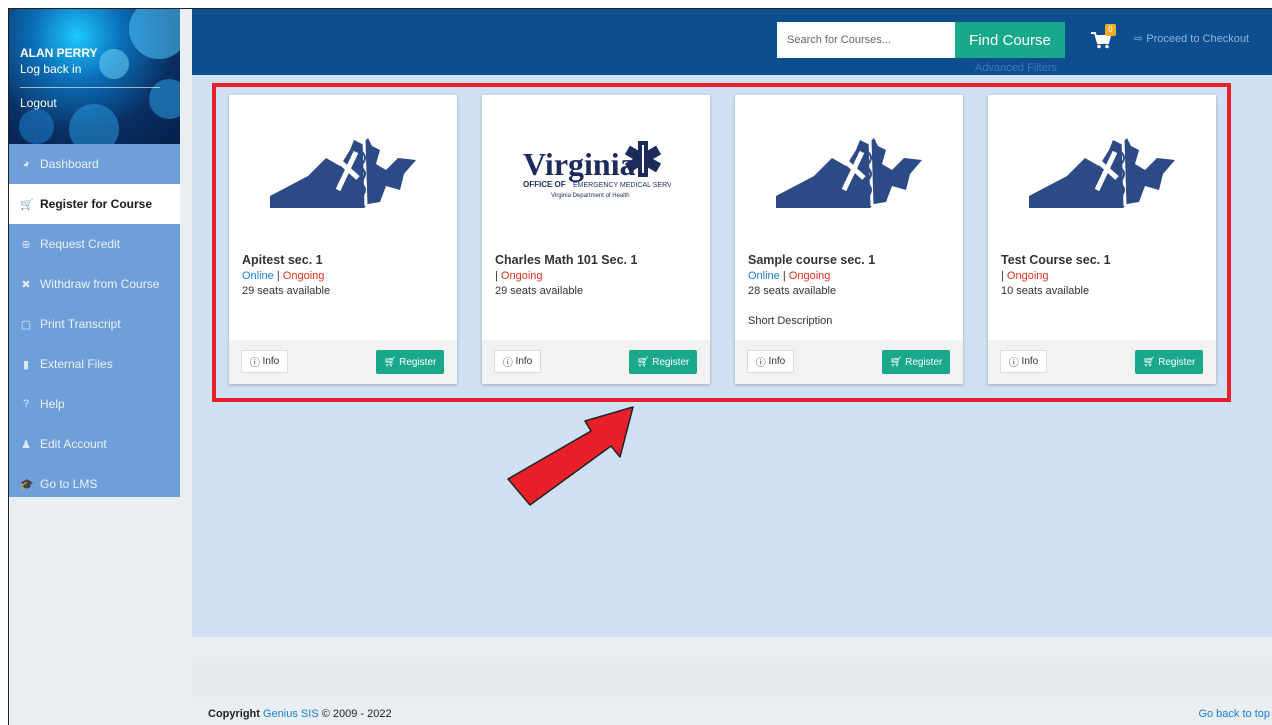 Image resolution: width=1272 pixels, height=725 pixels. I want to click on sidebar-item-withdraw-from-course: ✖ Withdraw from Course, so click(94, 284).